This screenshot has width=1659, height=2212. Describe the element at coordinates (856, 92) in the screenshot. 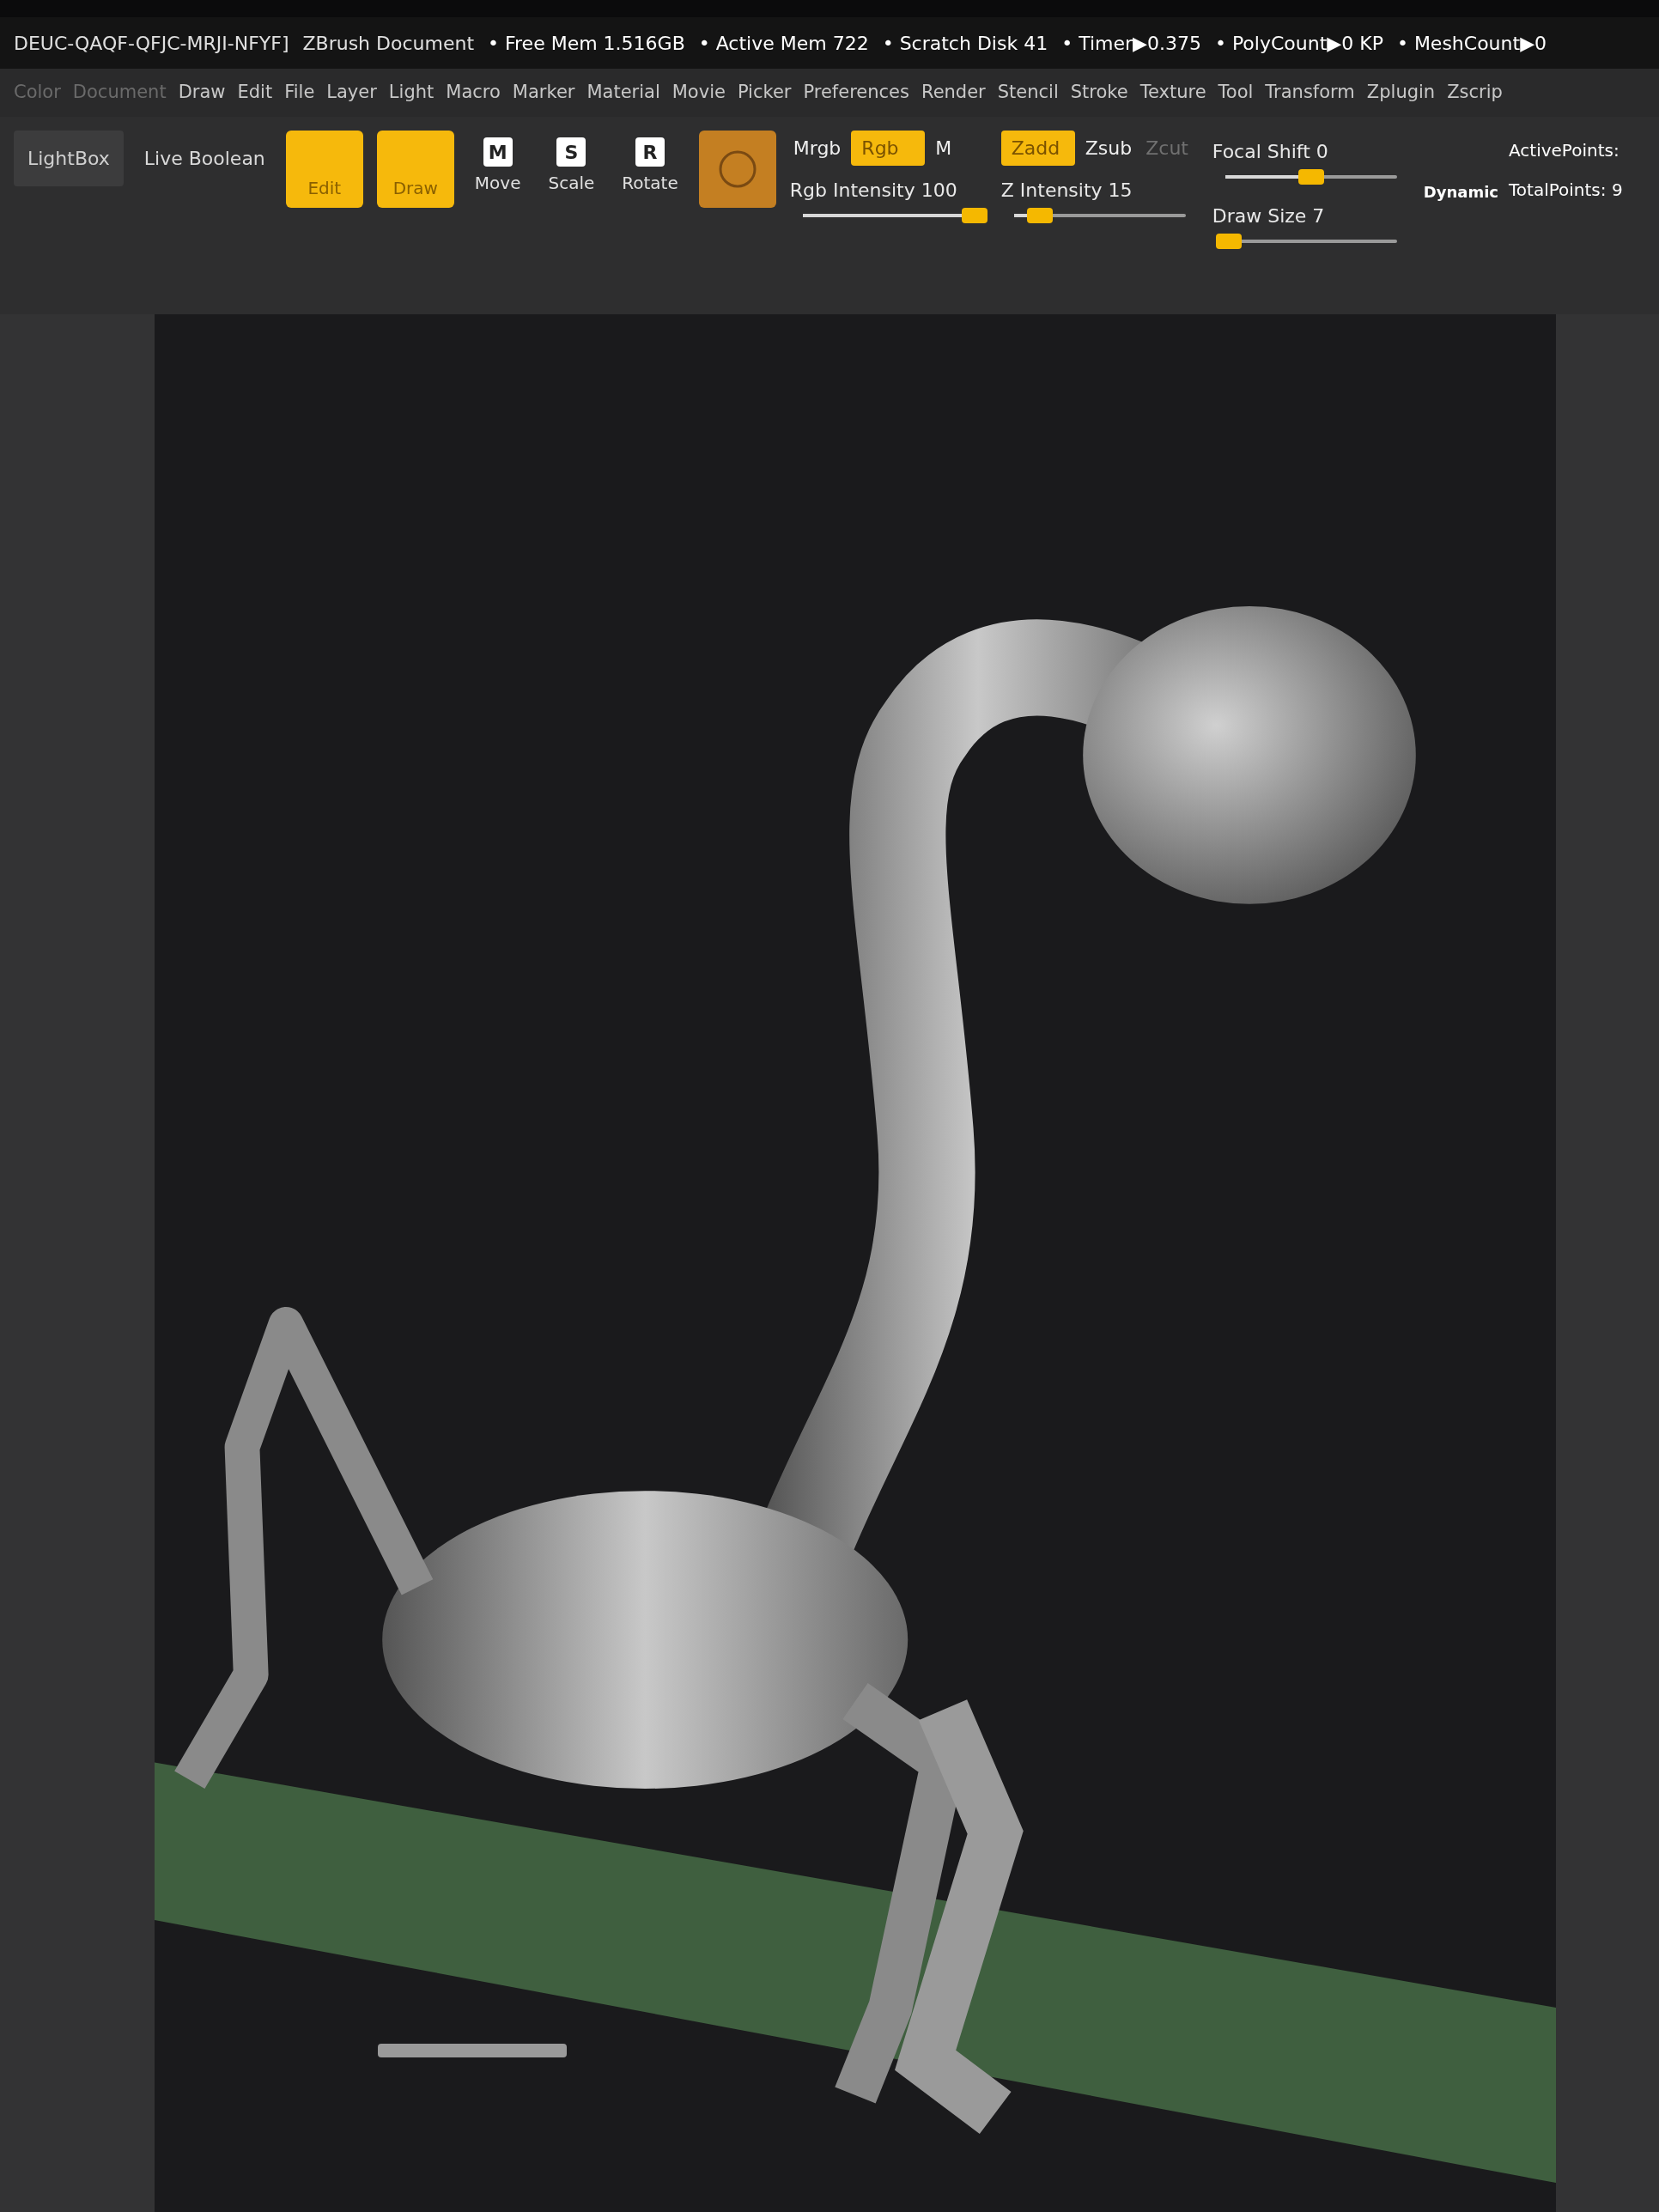

I see `menu-item: Preferences` at that location.